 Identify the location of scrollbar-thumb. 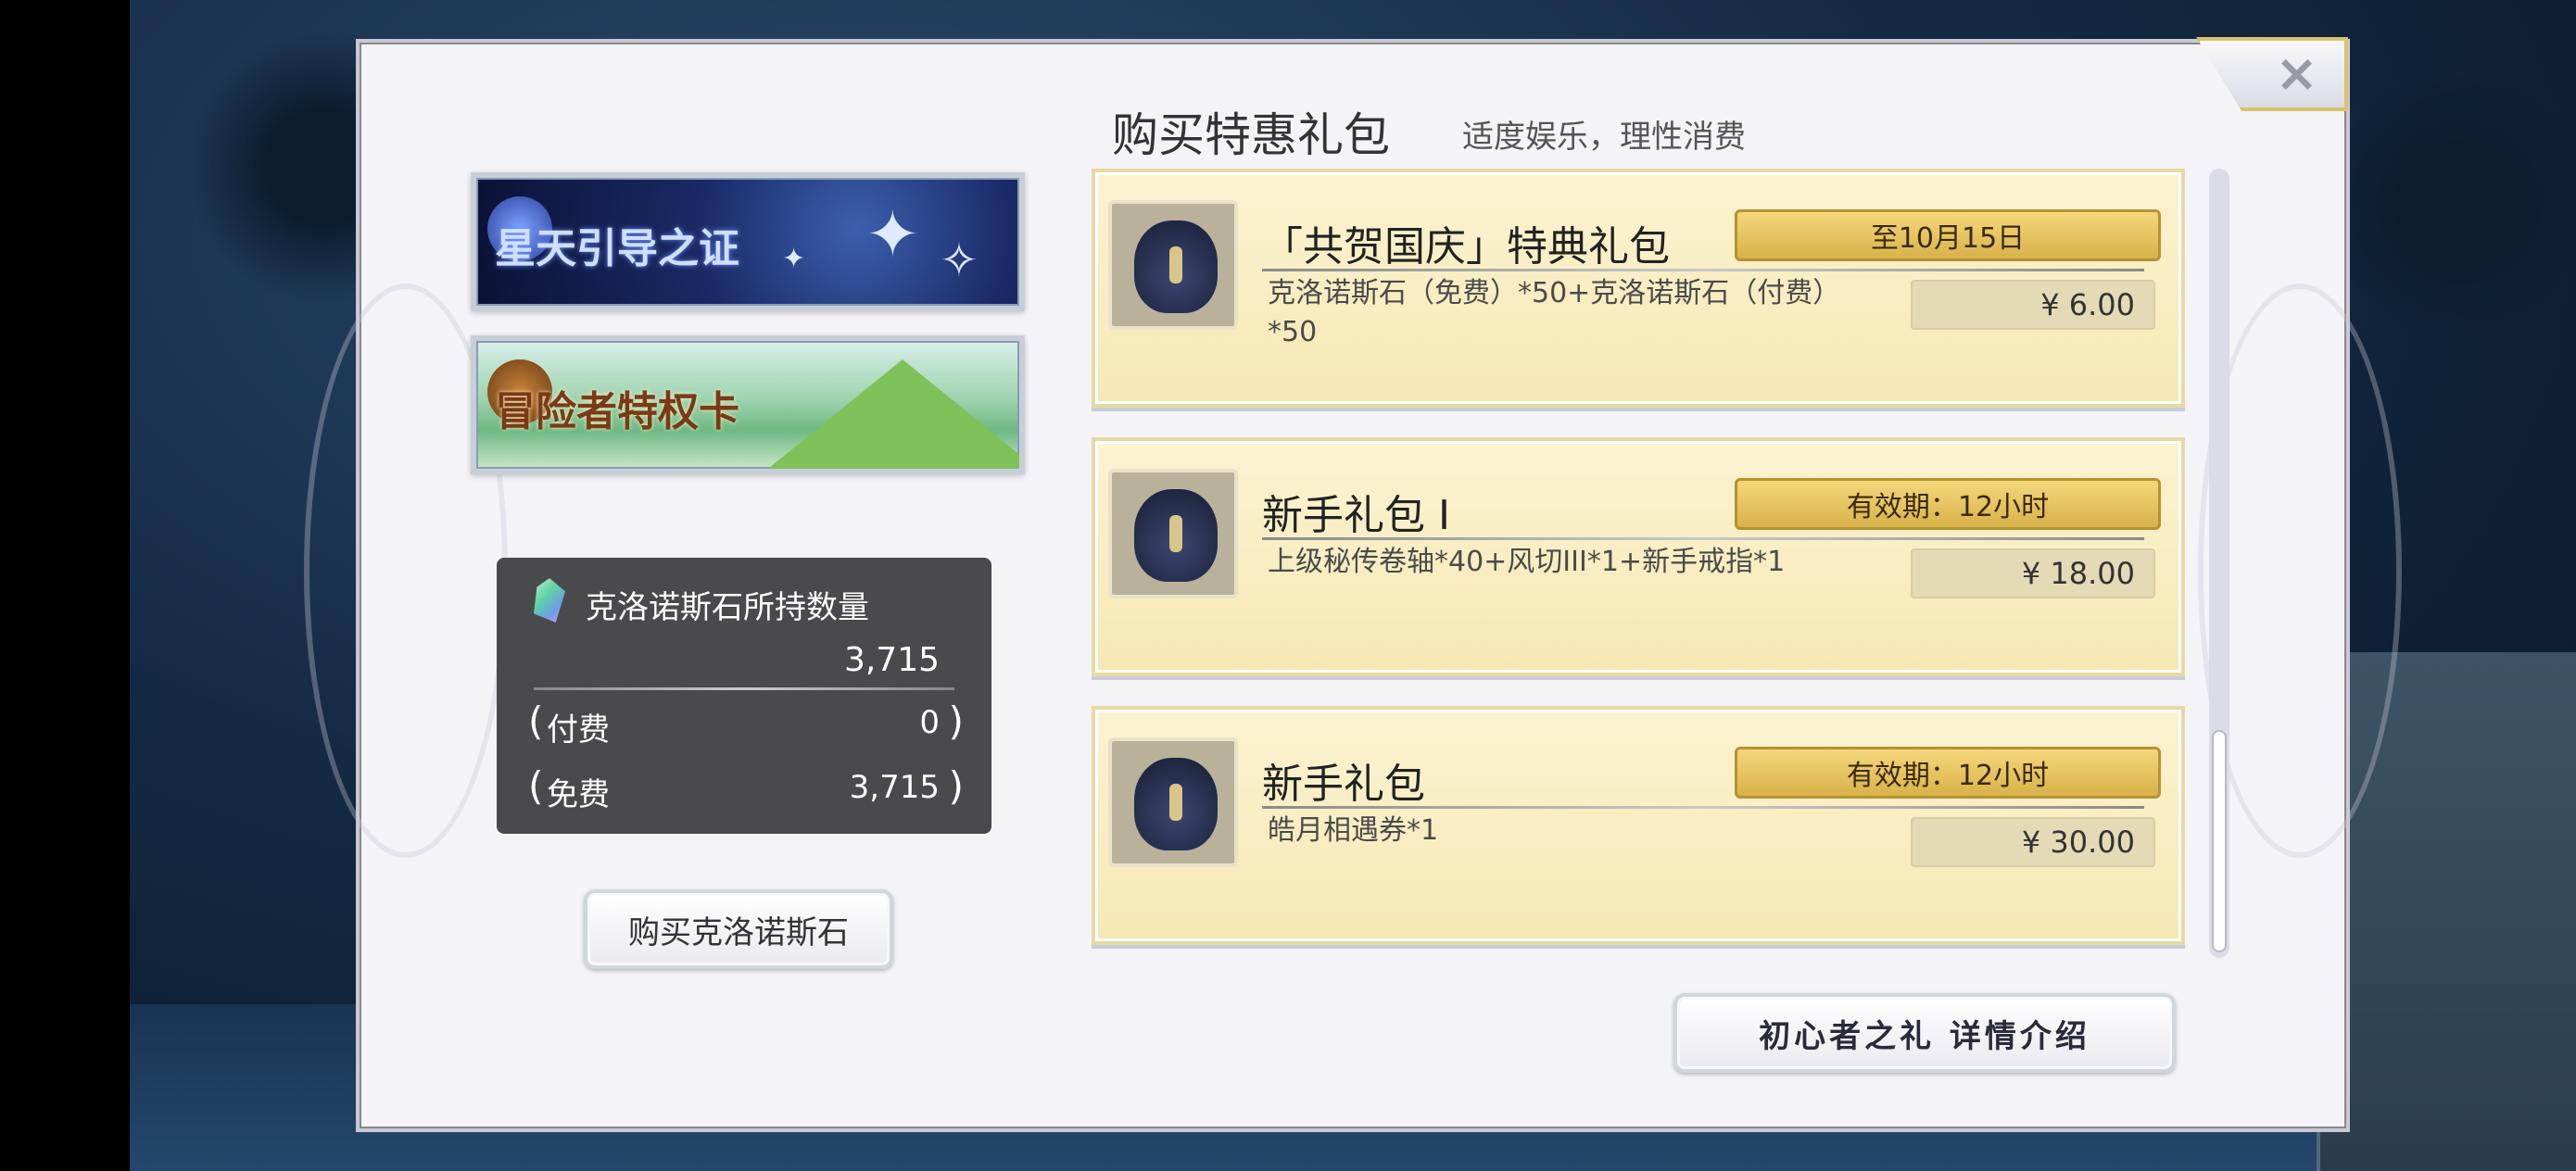
(2219, 841).